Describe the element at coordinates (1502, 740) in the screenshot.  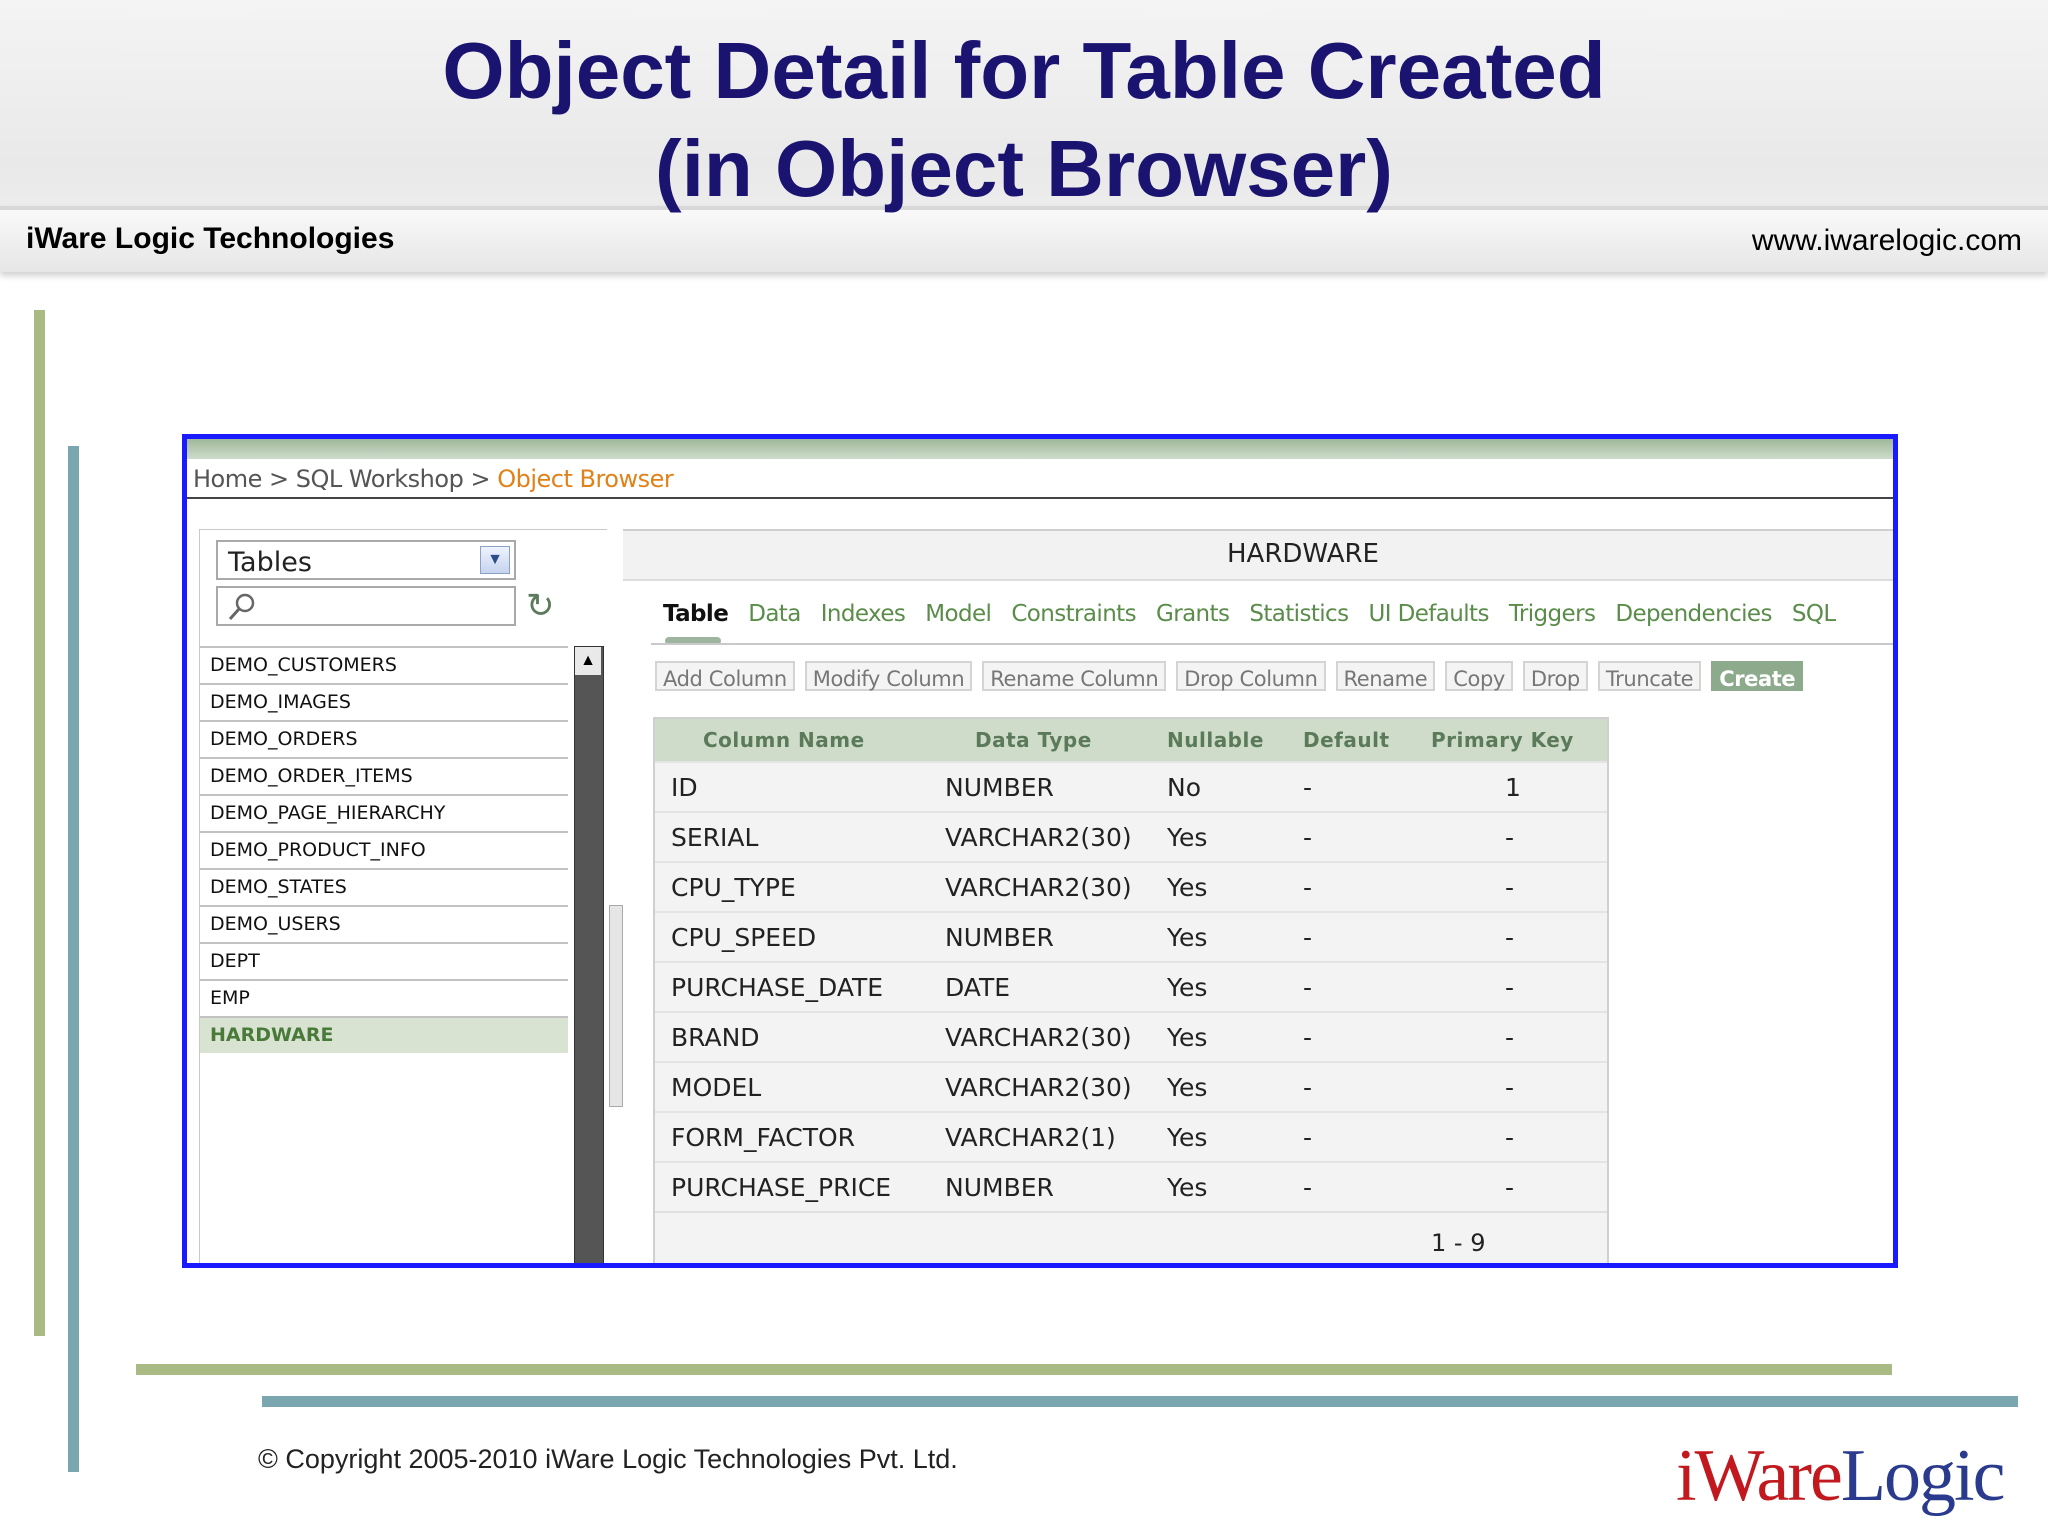
I see `header-primary-key: Primary Key` at that location.